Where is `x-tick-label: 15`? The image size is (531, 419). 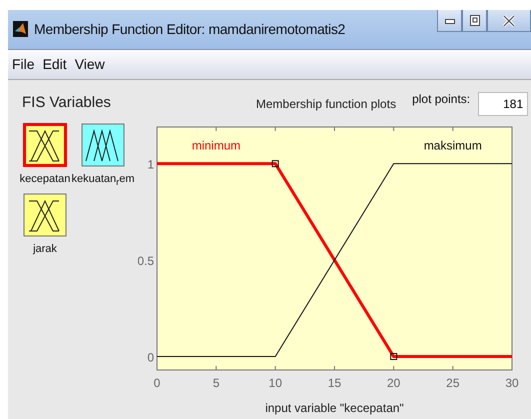
x-tick-label: 15 is located at coordinates (335, 383).